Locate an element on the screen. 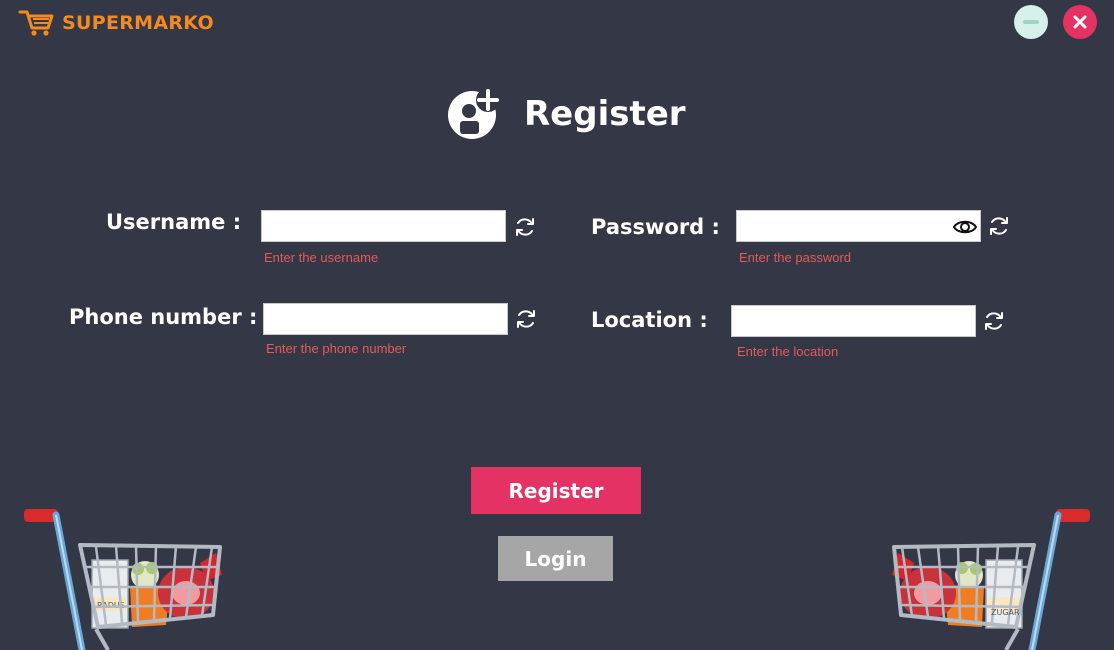  minimize-button is located at coordinates (1031, 22).